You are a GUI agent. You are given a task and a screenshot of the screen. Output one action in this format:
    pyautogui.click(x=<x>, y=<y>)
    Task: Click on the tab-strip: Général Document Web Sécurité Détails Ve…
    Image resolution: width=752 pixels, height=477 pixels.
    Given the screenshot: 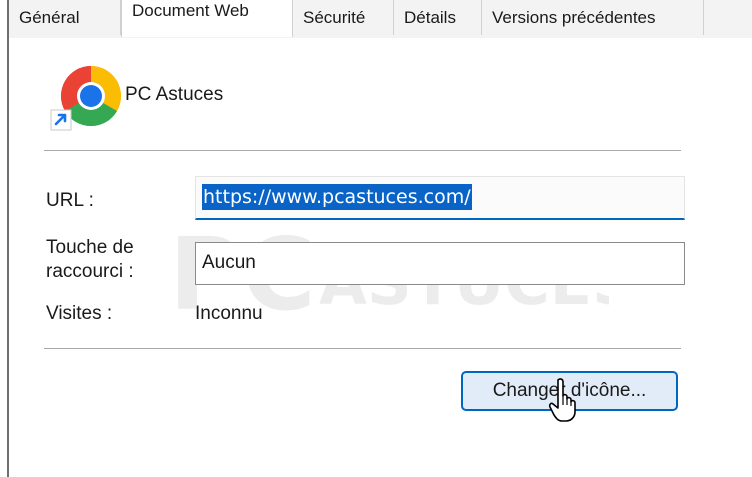 What is the action you would take?
    pyautogui.click(x=380, y=19)
    